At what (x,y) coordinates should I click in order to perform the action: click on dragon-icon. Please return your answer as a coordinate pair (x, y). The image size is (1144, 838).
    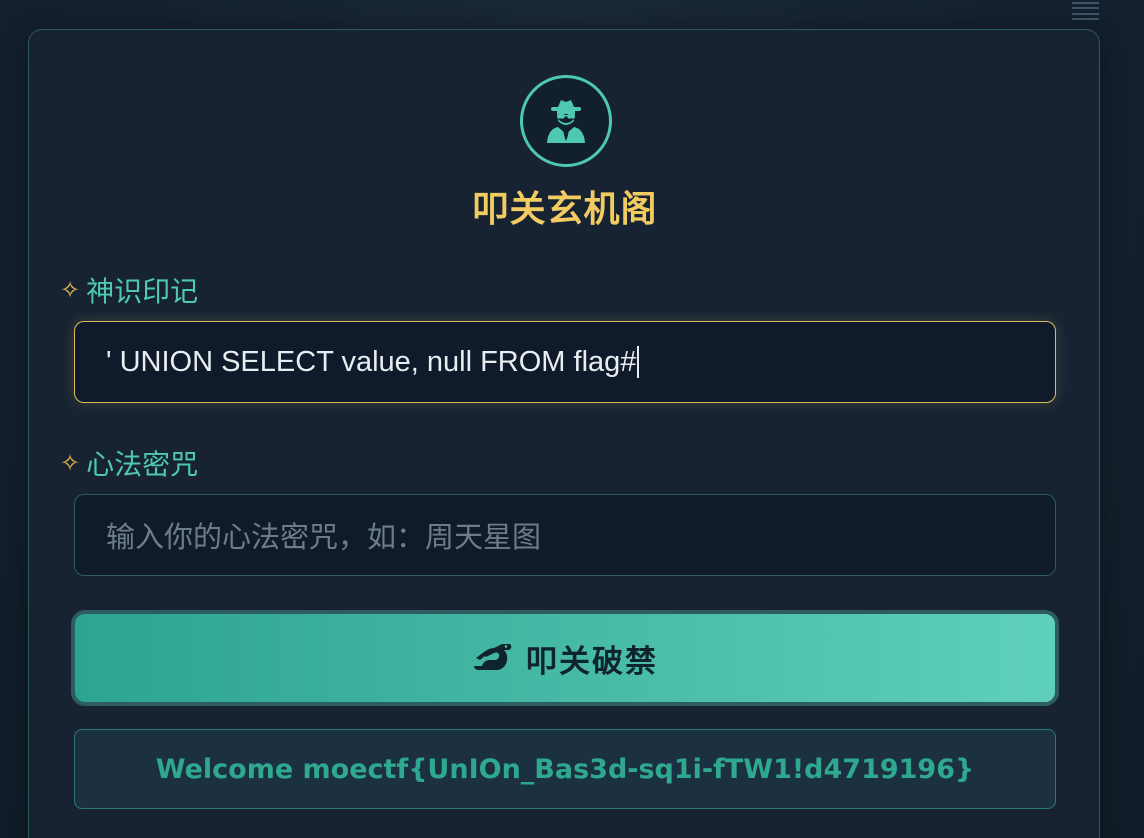
    Looking at the image, I should click on (493, 657).